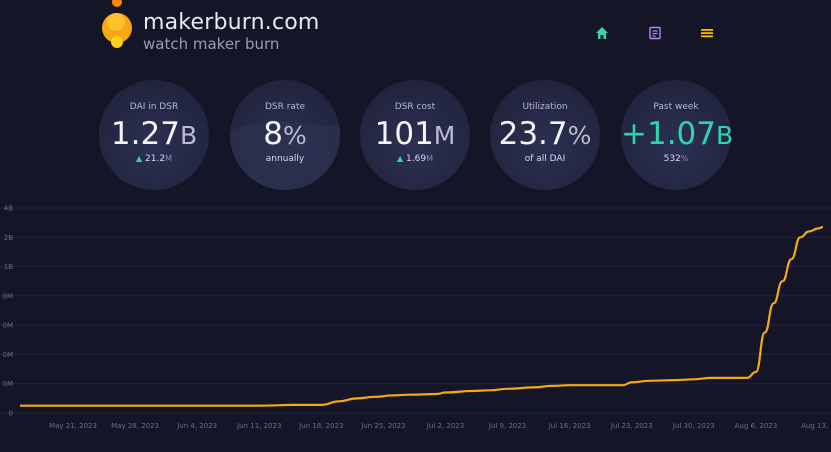 Image resolution: width=831 pixels, height=452 pixels. What do you see at coordinates (415, 159) in the screenshot?
I see `stat-change: ▲ 1.69M` at bounding box center [415, 159].